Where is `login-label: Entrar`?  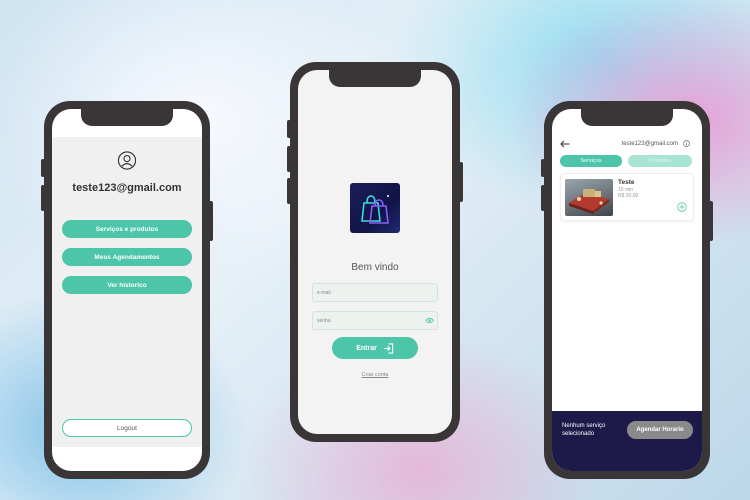
login-label: Entrar is located at coordinates (366, 348).